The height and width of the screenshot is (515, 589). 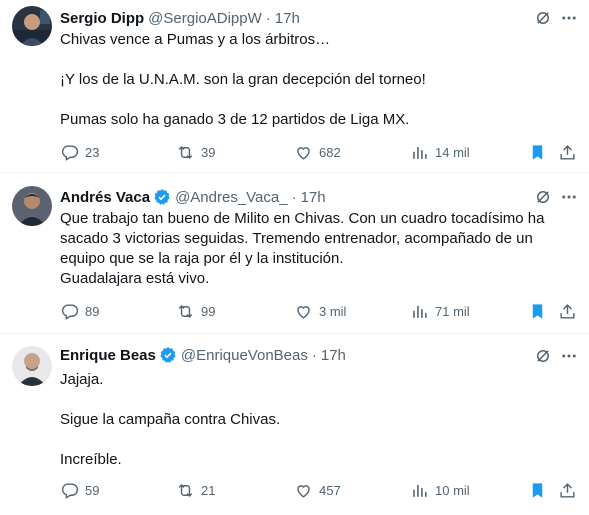 What do you see at coordinates (231, 197) in the screenshot?
I see `author-handle: @Andres_Vaca_` at bounding box center [231, 197].